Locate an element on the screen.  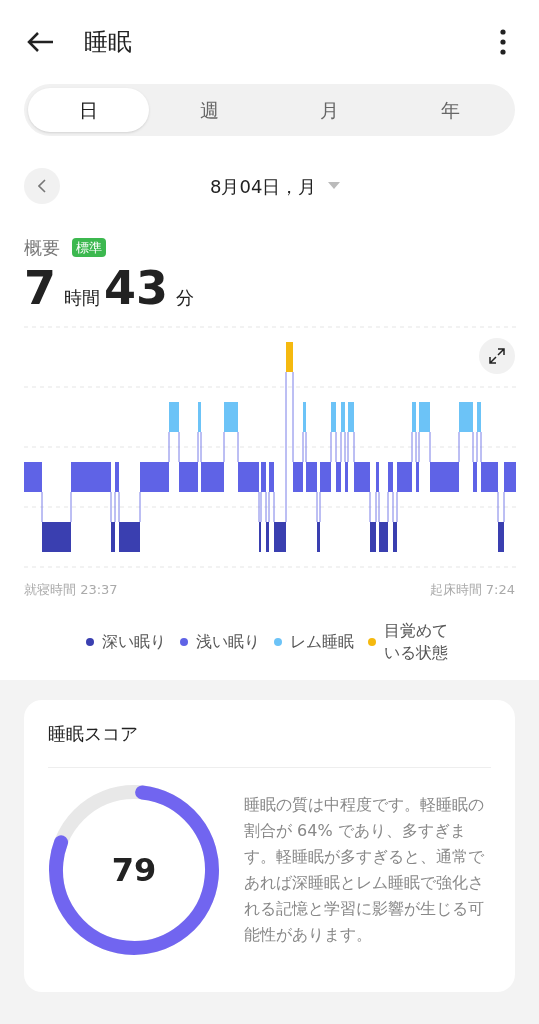
expand-button is located at coordinates (497, 356).